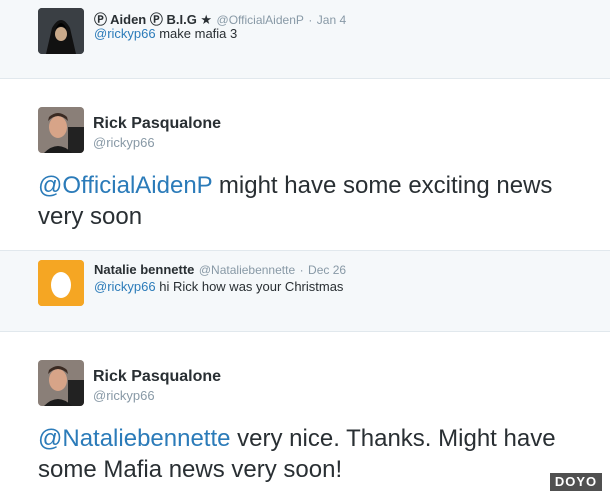 The height and width of the screenshot is (496, 610). Describe the element at coordinates (249, 286) in the screenshot. I see `tweet-text: hi Rick how was your Christmas` at that location.